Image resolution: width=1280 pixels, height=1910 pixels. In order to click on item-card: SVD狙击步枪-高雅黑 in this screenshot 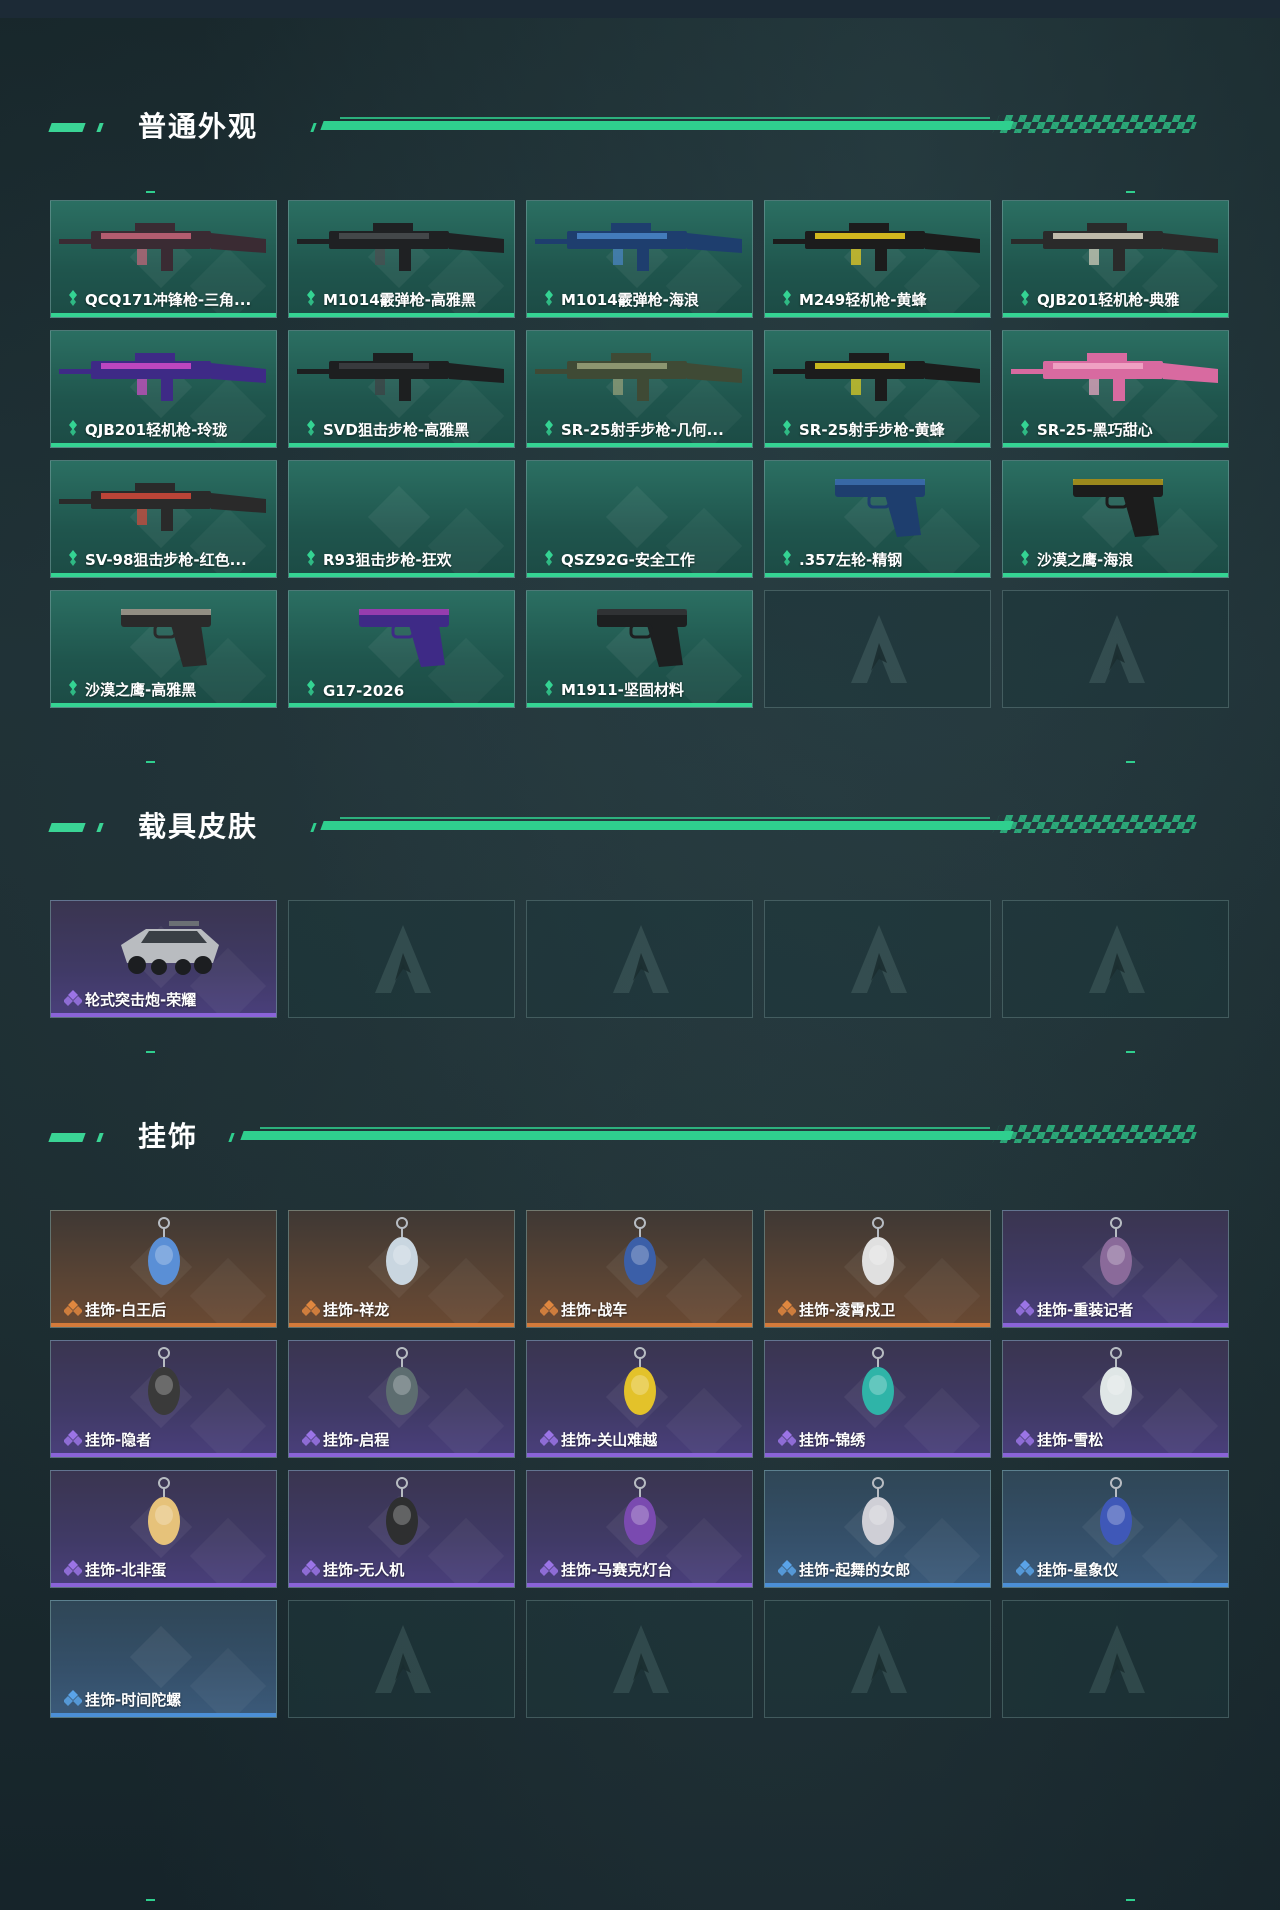, I will do `click(401, 389)`.